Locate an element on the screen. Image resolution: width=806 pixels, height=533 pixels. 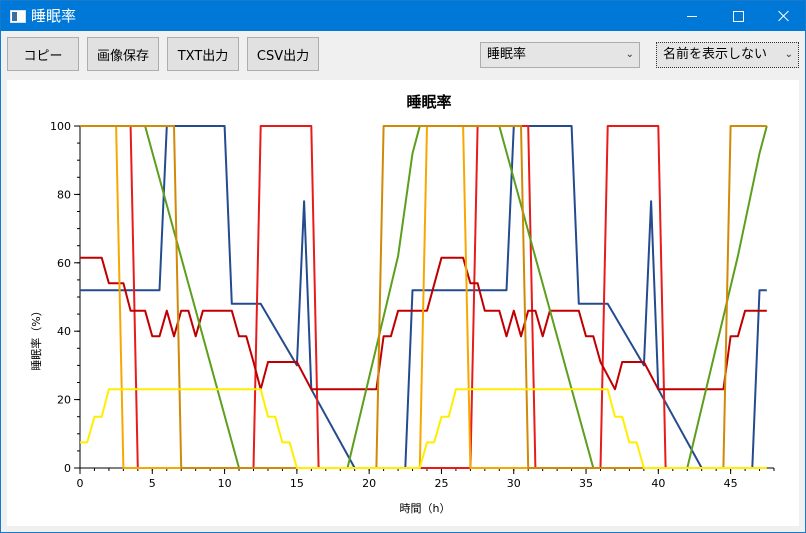
close-button is located at coordinates (783, 16).